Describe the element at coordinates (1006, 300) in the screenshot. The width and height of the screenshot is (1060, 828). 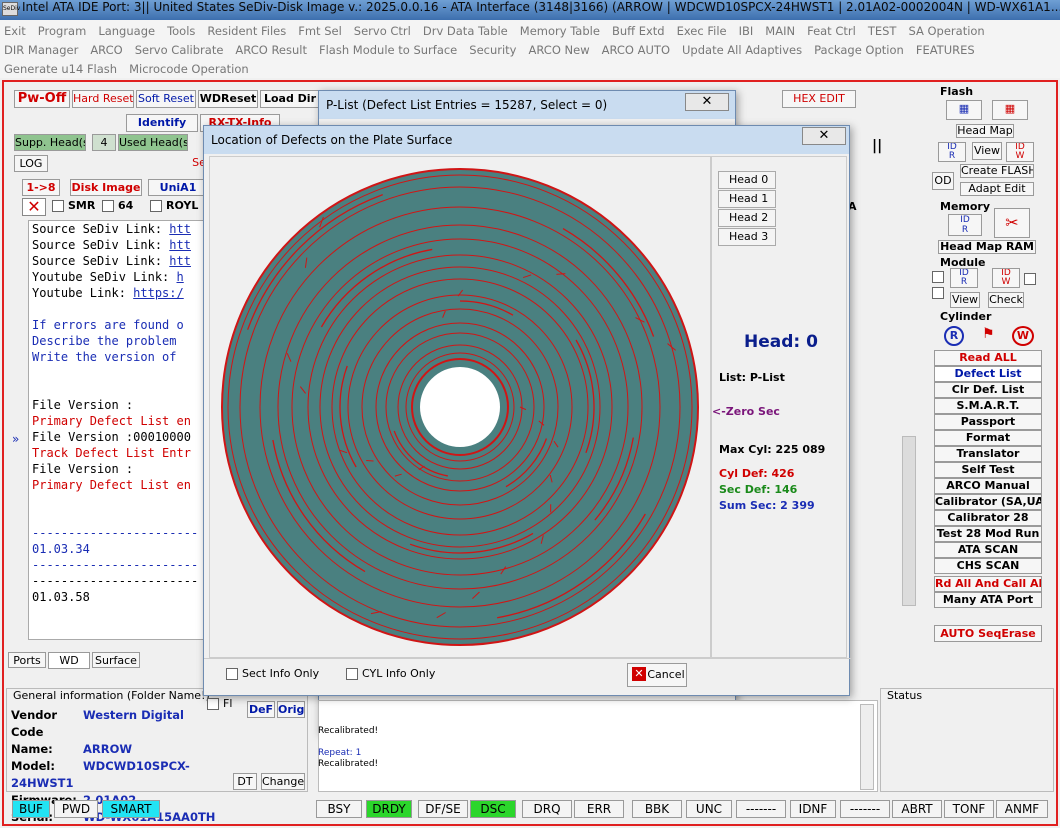
I see `module-check-button: Check` at that location.